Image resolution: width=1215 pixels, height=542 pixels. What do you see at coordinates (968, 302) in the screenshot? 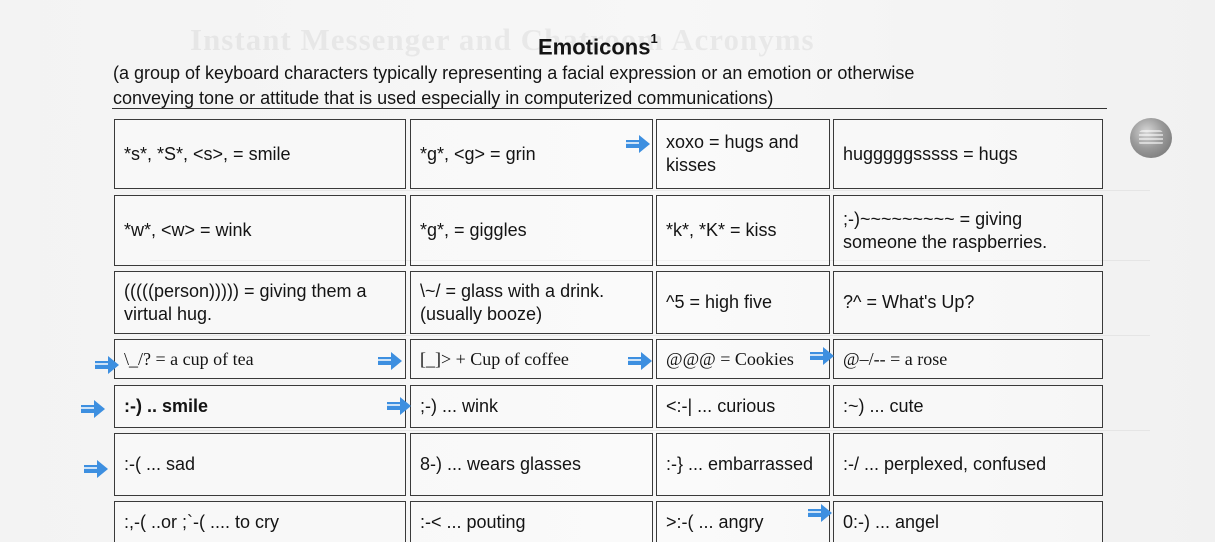
I see `table-cell: ?^ = What's Up?` at bounding box center [968, 302].